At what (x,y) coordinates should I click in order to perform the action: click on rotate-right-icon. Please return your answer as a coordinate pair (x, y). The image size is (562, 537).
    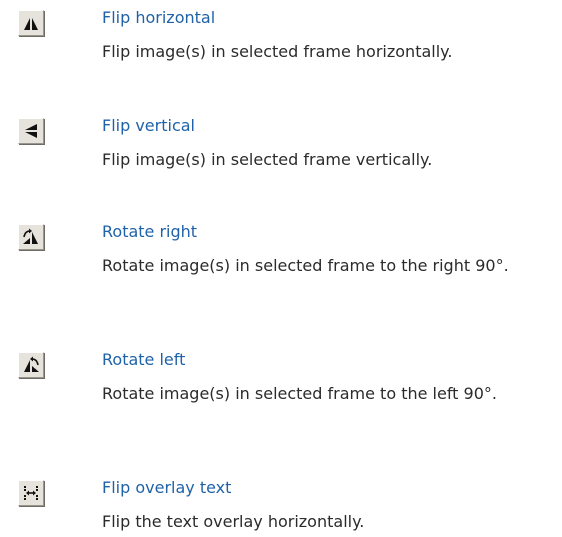
    Looking at the image, I should click on (31, 237).